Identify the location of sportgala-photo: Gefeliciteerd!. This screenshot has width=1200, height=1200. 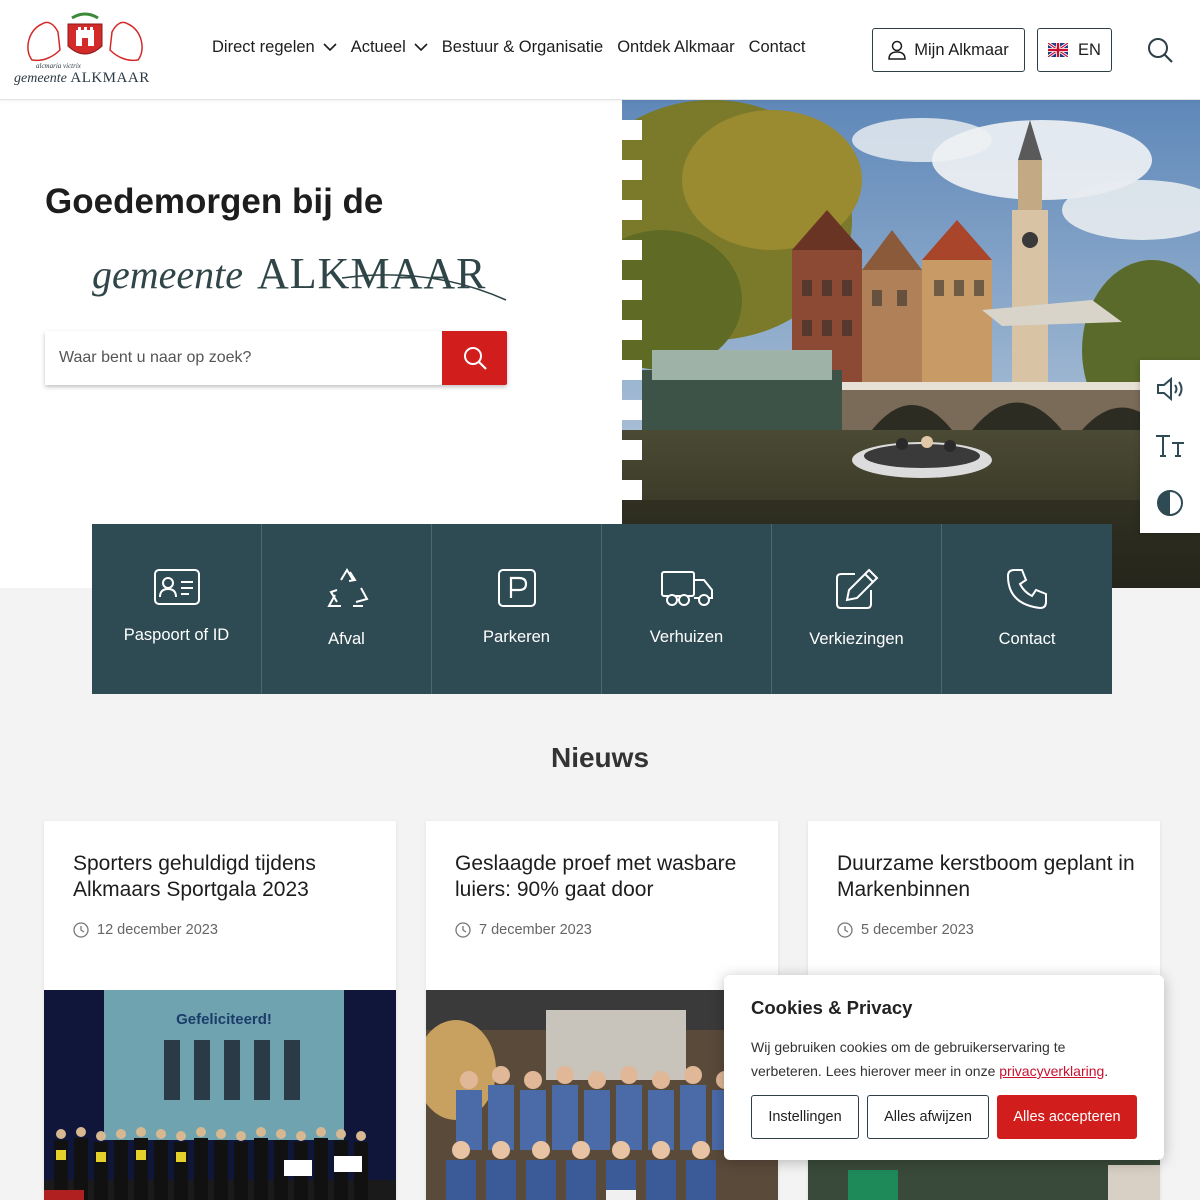
(220, 1095).